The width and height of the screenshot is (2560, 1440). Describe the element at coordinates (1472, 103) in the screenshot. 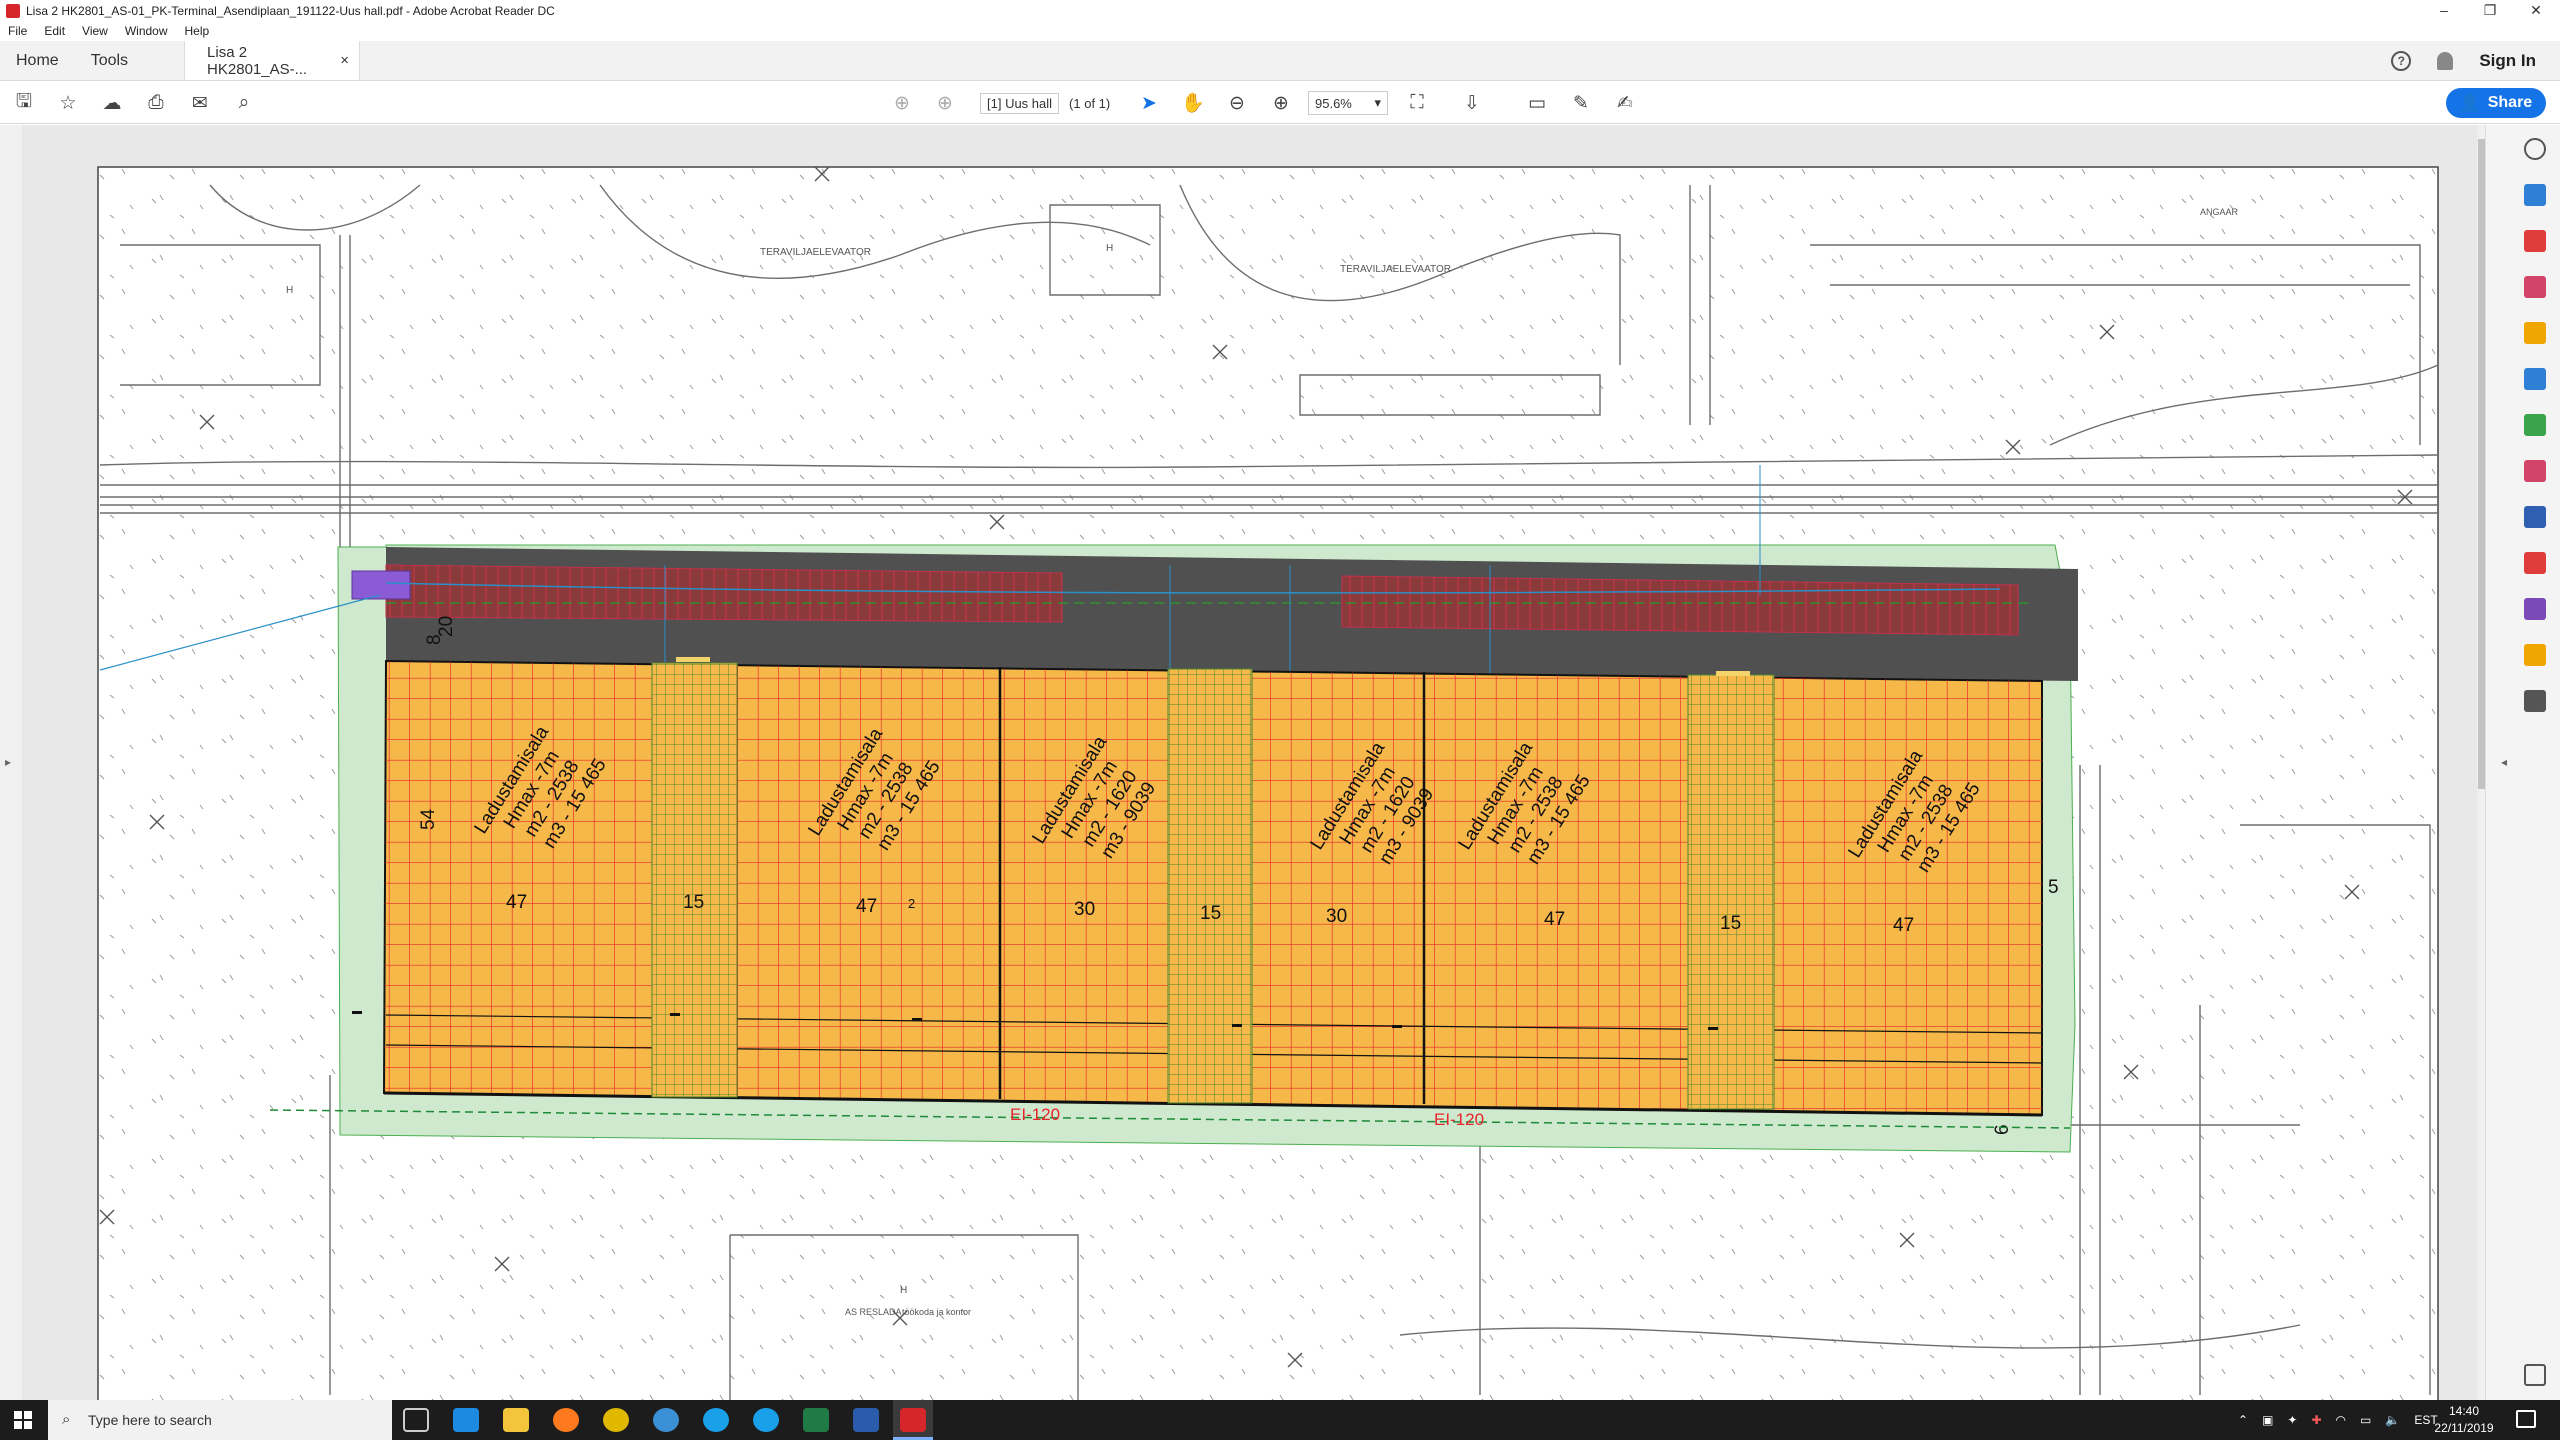

I see `scroll-mode-icon: ⇩` at that location.